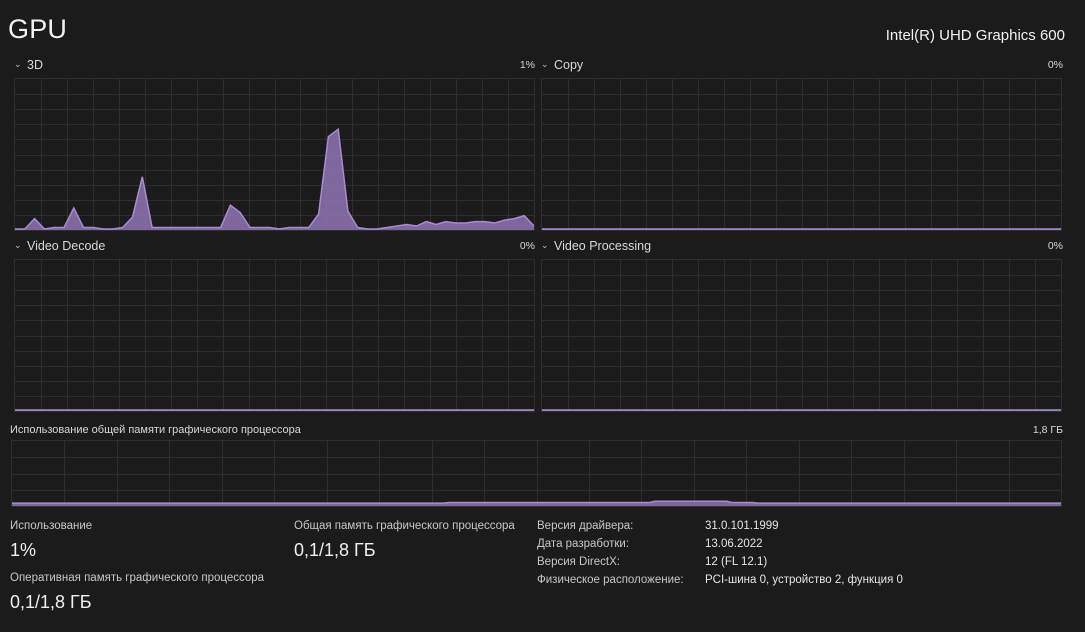 Image resolution: width=1085 pixels, height=632 pixels. I want to click on shared-memory-graph, so click(536, 473).